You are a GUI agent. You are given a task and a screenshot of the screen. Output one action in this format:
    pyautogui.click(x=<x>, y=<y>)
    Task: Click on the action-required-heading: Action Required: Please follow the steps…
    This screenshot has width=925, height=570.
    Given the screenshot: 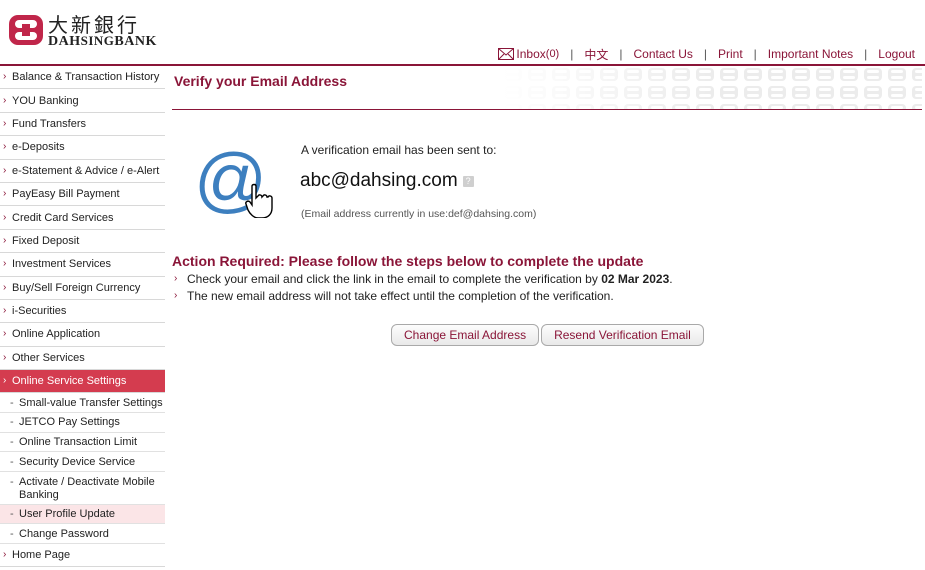 What is the action you would take?
    pyautogui.click(x=408, y=261)
    